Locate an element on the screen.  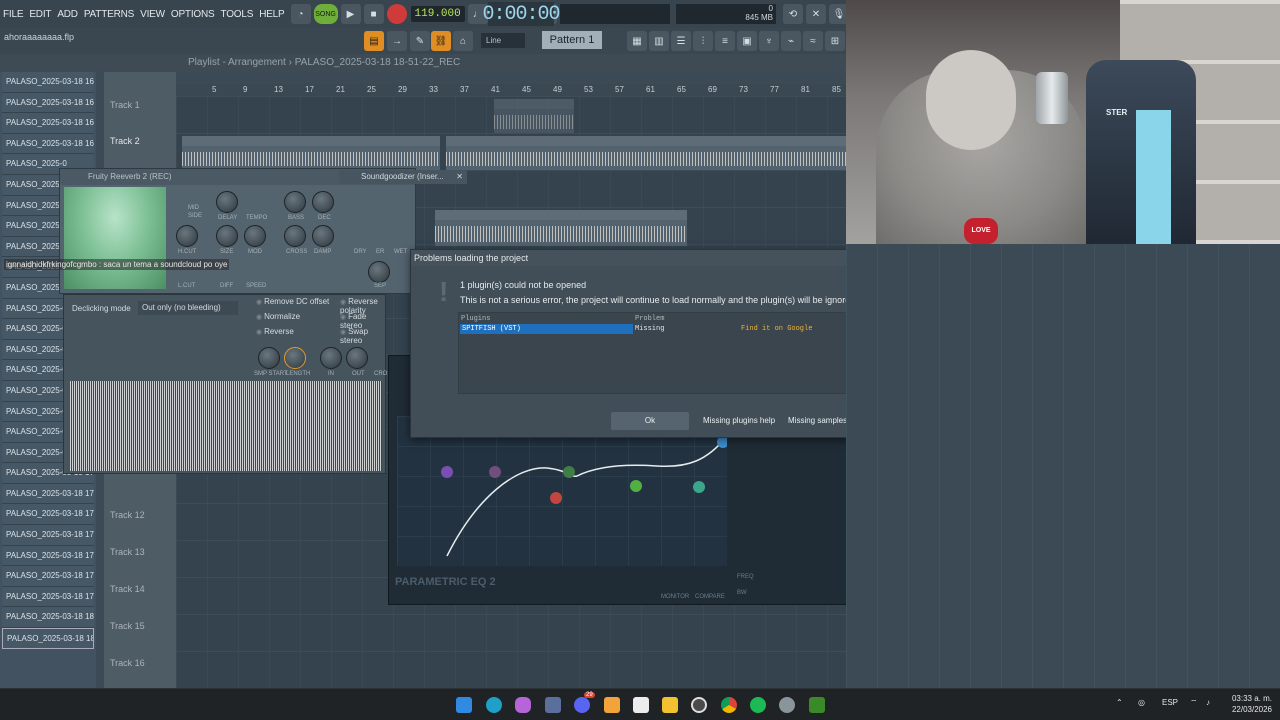
option-swap-stereo: Swap stereo is located at coordinates (362, 336).